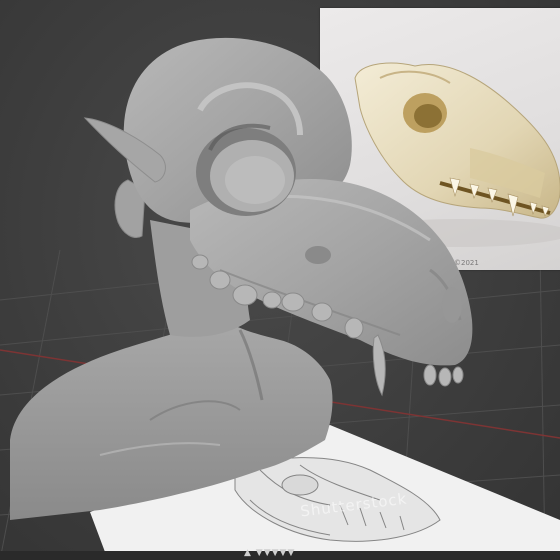  Describe the element at coordinates (270, 553) in the screenshot. I see `status-text: ▲ ▼▼▼▼▼` at that location.